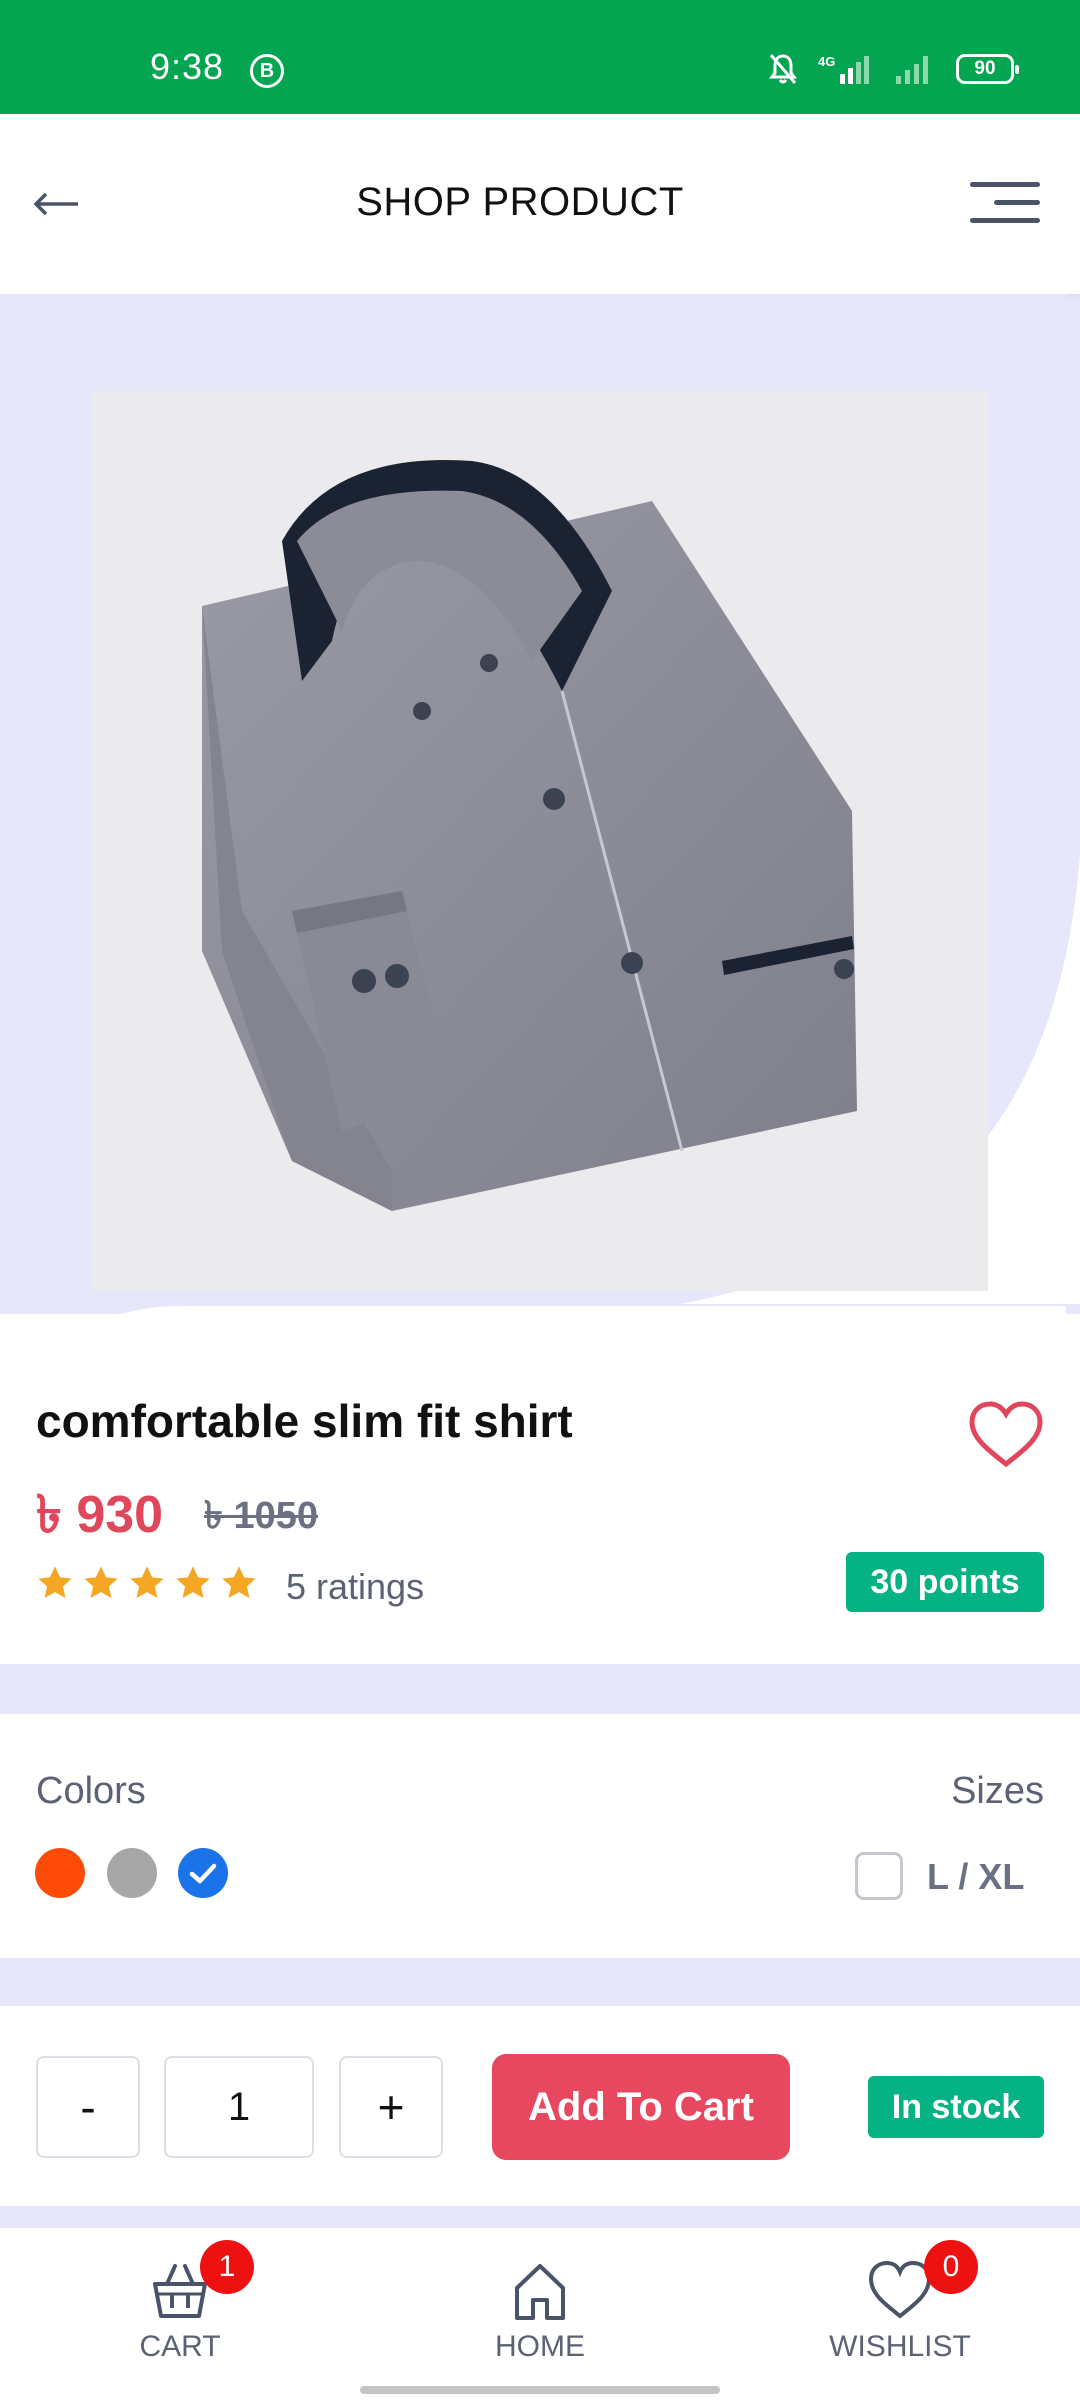 This screenshot has width=1080, height=2400. Describe the element at coordinates (945, 1582) in the screenshot. I see `points-badge: 30 points` at that location.